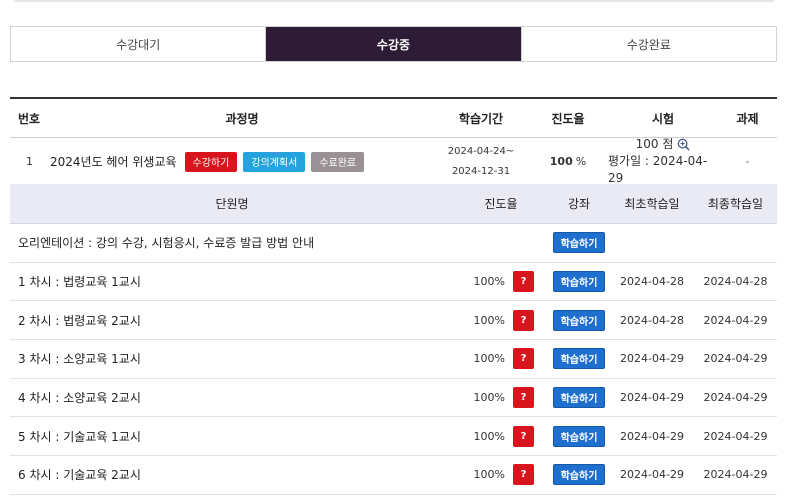 The width and height of the screenshot is (800, 501). What do you see at coordinates (658, 169) in the screenshot?
I see `exam-date: 평가일 : 2024-04-29` at bounding box center [658, 169].